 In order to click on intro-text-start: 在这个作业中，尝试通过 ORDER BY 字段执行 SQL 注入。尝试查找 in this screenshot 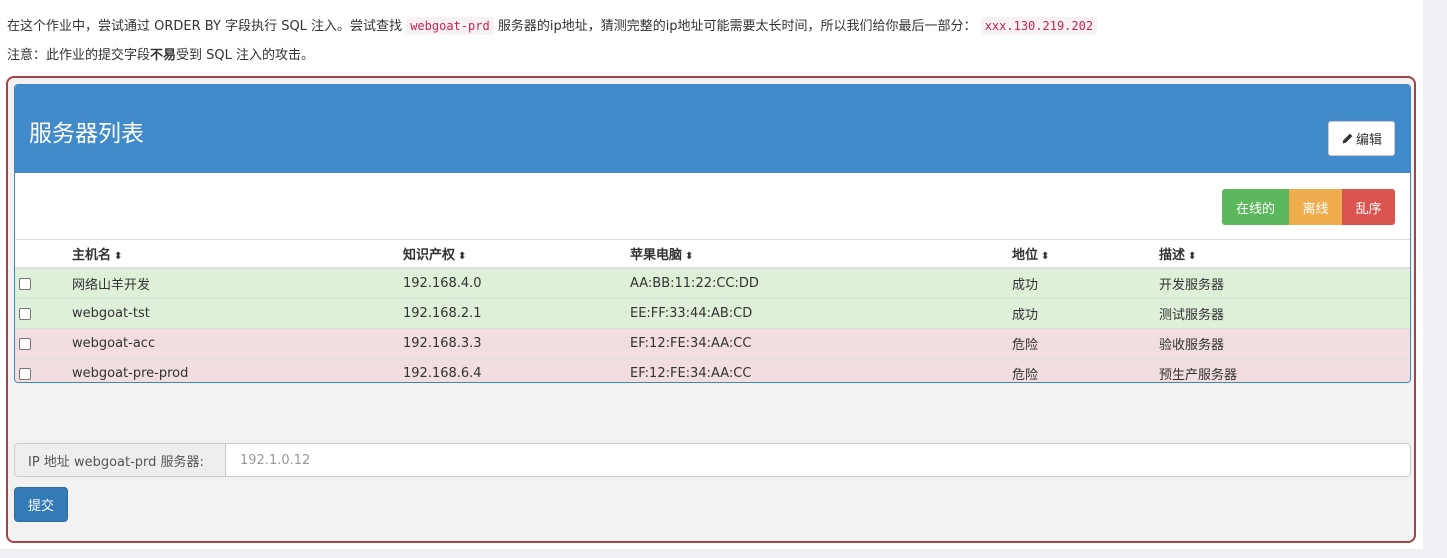, I will do `click(205, 26)`.